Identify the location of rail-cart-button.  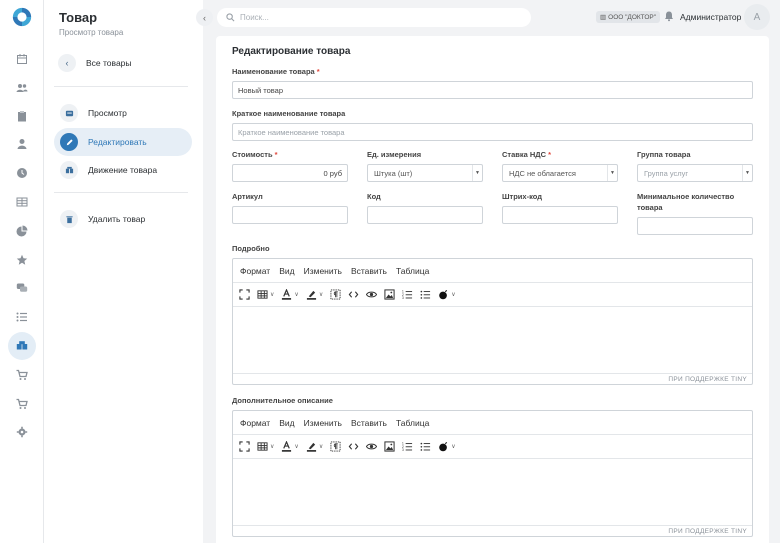
(22, 375).